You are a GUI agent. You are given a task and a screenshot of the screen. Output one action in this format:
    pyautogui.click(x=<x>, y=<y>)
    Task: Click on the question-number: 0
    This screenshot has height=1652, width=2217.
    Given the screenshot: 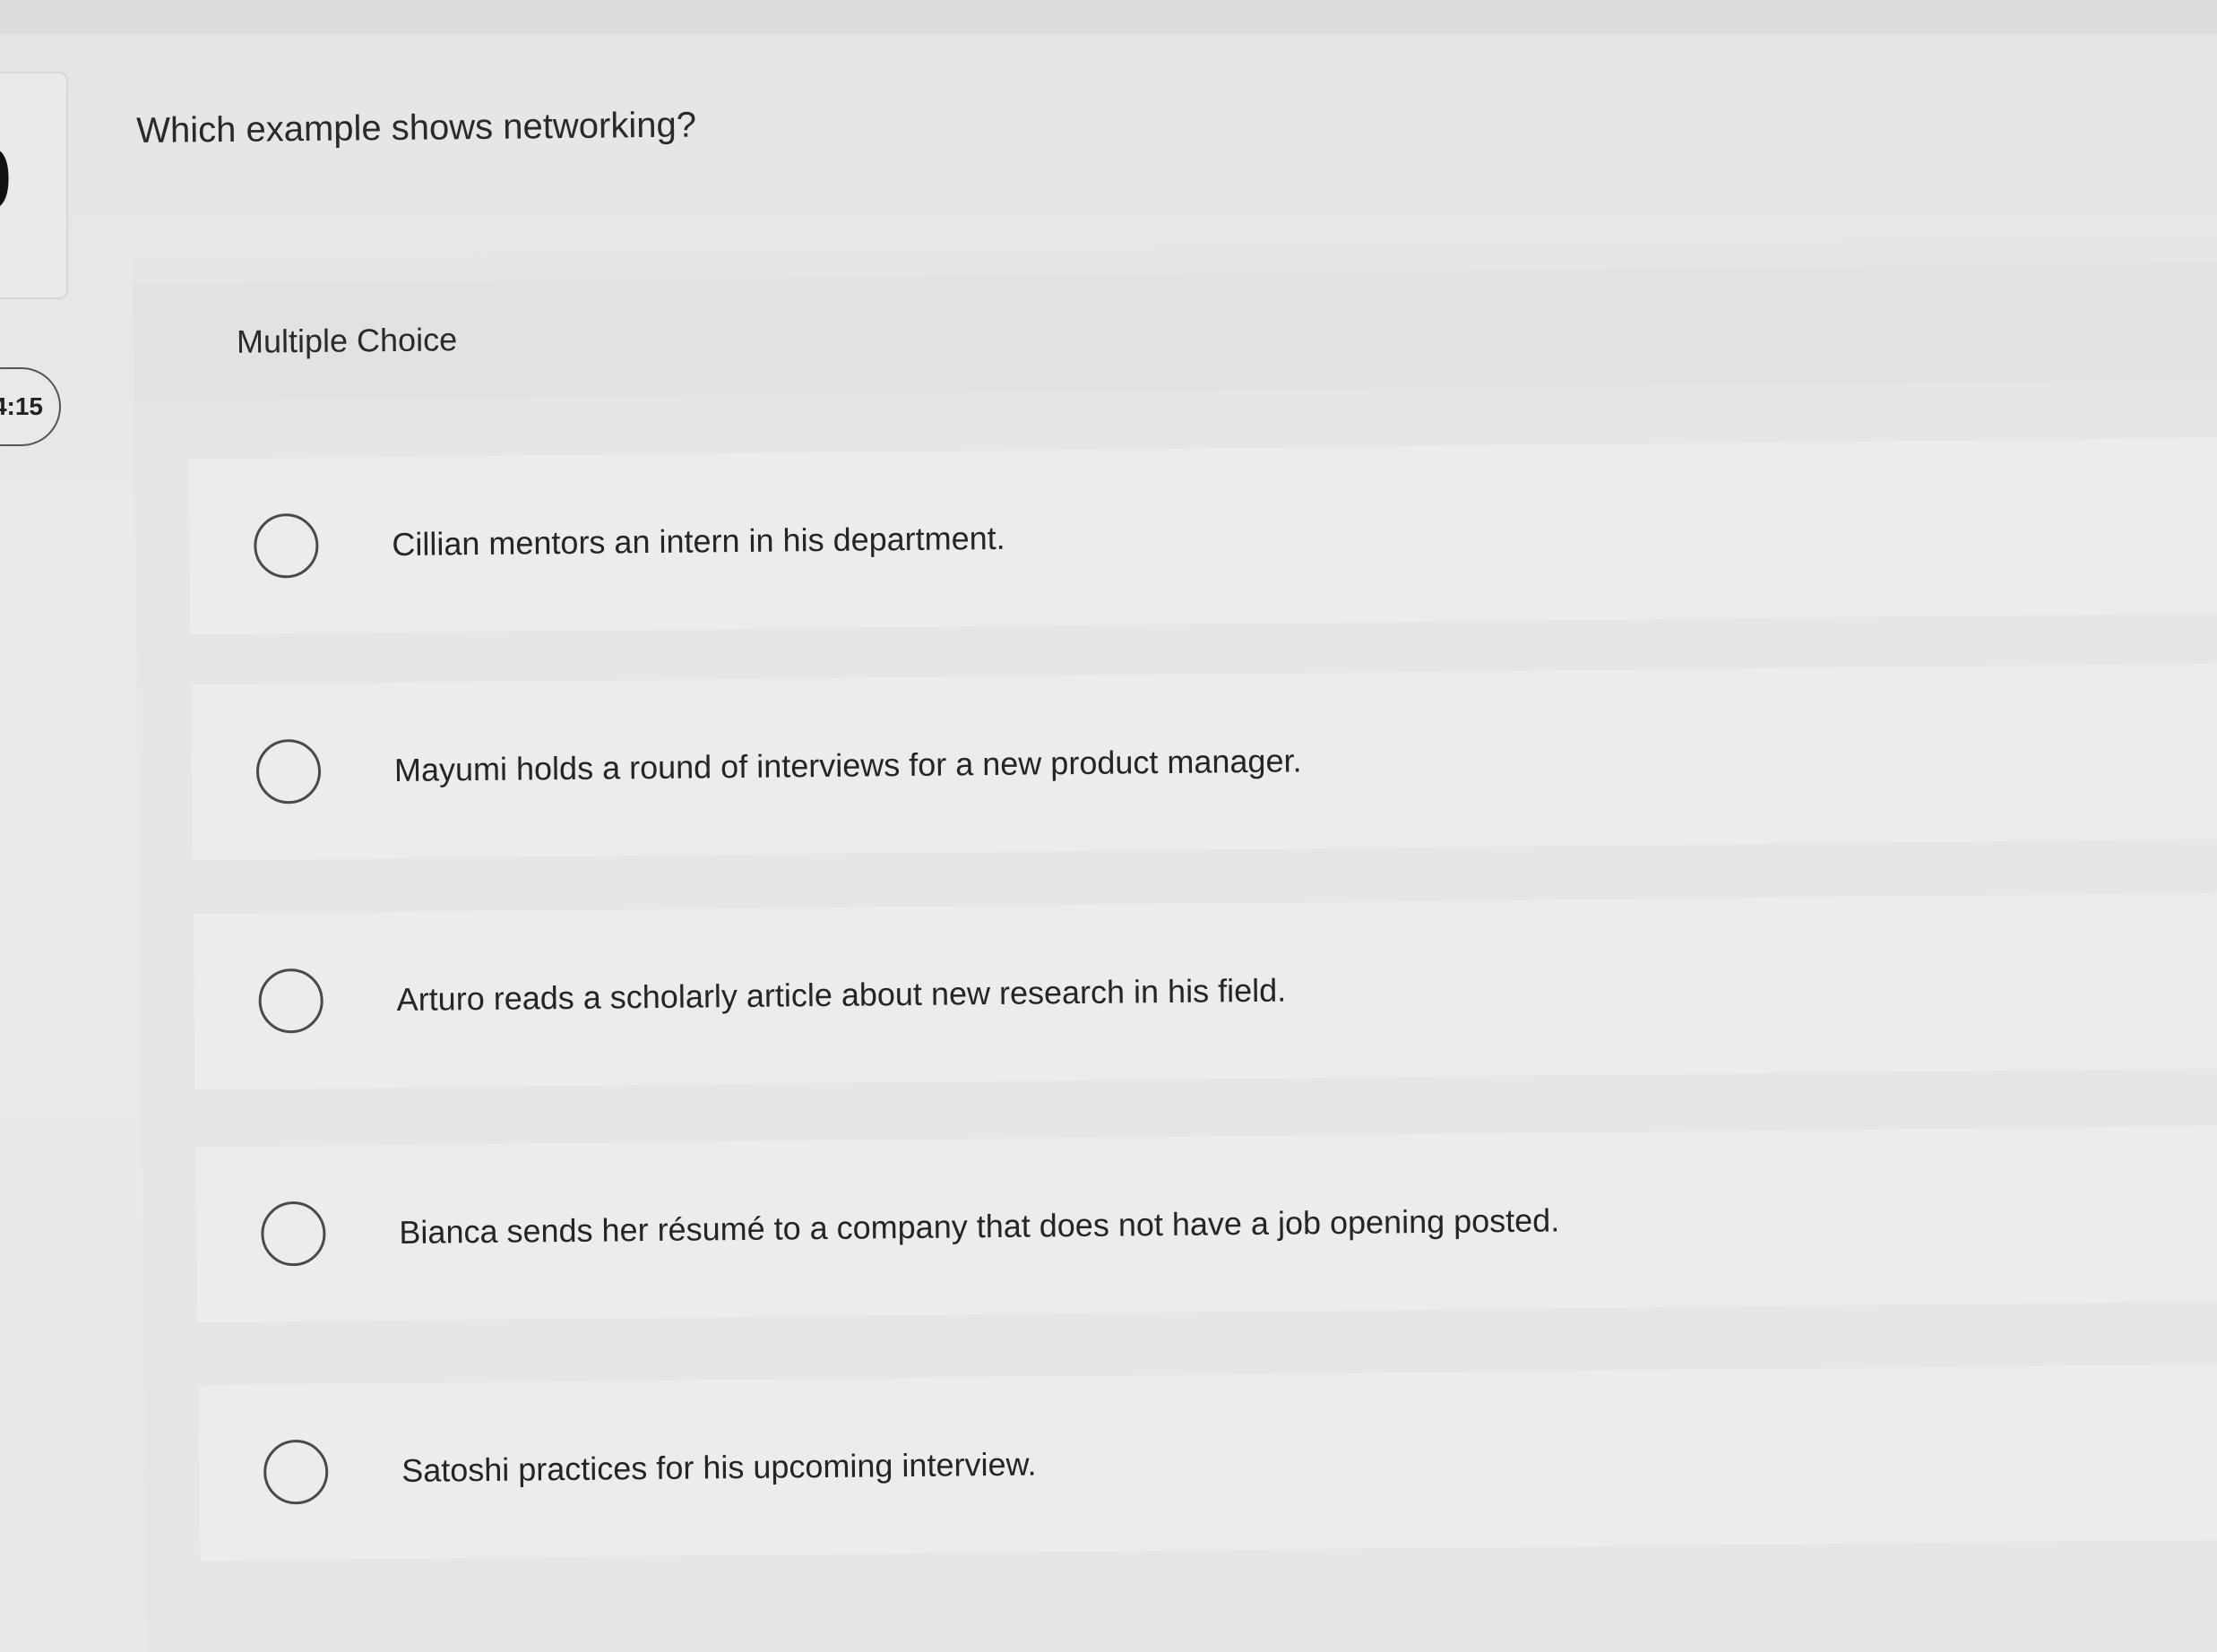 What is the action you would take?
    pyautogui.click(x=6, y=179)
    